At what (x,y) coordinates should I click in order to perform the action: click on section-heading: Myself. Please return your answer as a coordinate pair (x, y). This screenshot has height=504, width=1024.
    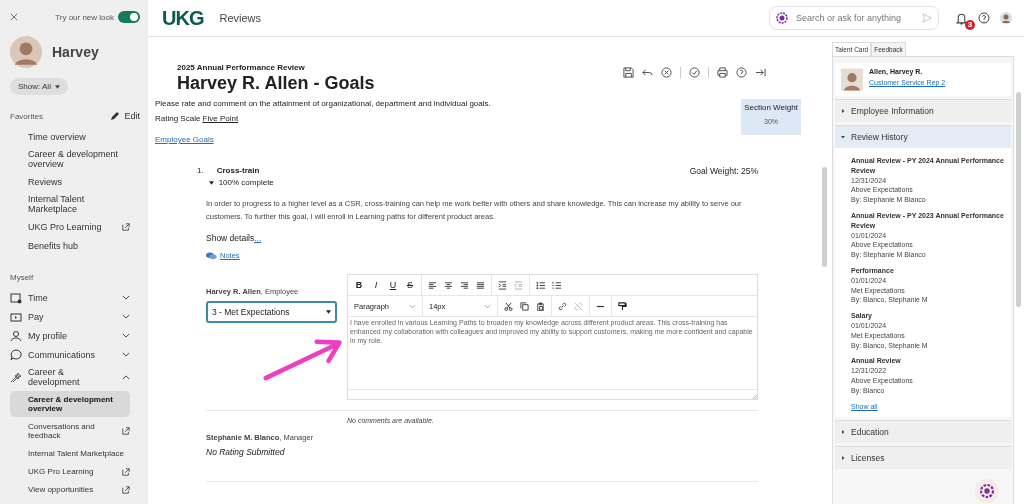
    Looking at the image, I should click on (22, 277).